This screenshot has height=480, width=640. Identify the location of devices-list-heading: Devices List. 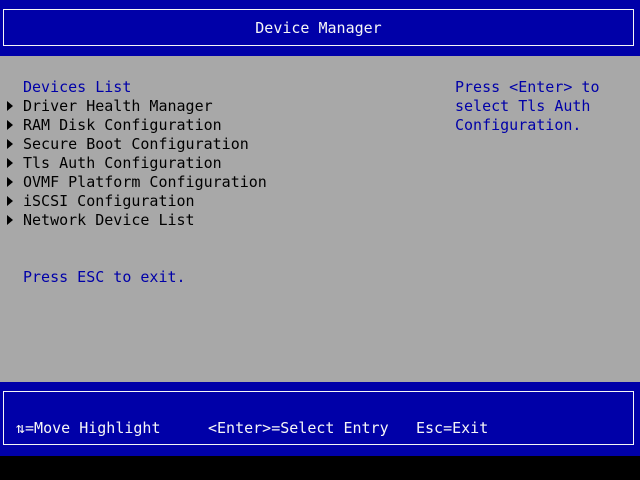
(77, 87).